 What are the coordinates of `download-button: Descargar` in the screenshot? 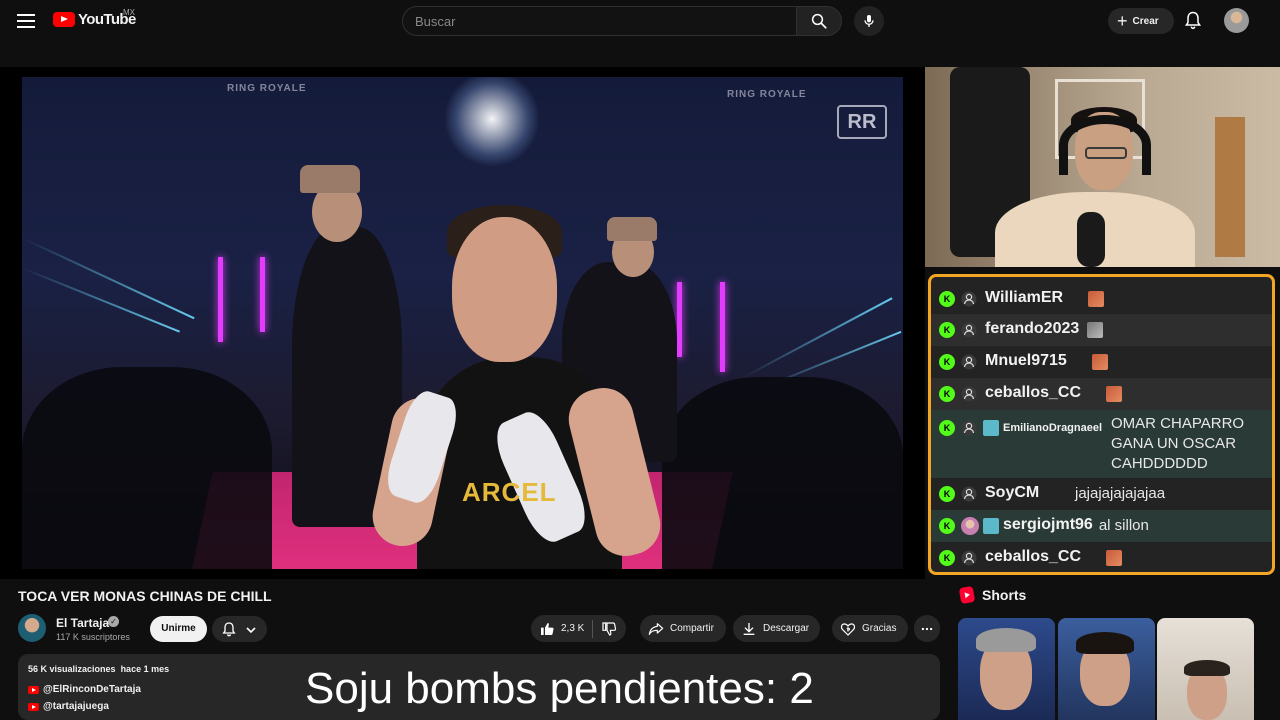 It's located at (776, 628).